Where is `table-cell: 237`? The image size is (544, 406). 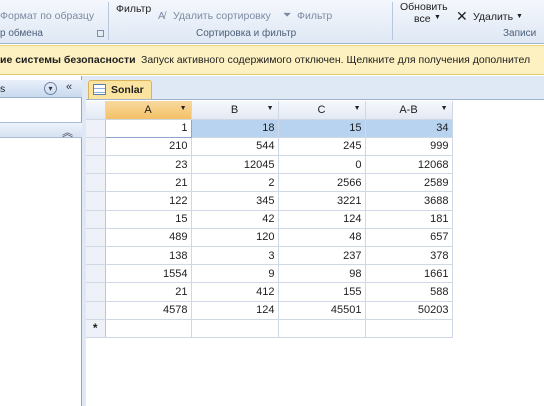
table-cell: 237 is located at coordinates (322, 256).